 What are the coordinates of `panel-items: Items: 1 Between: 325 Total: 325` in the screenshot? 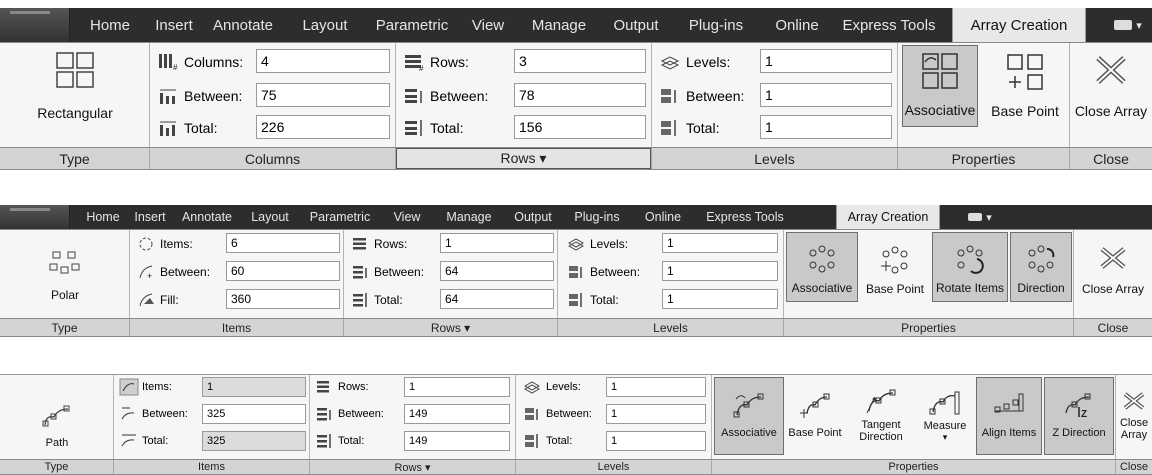 It's located at (212, 417).